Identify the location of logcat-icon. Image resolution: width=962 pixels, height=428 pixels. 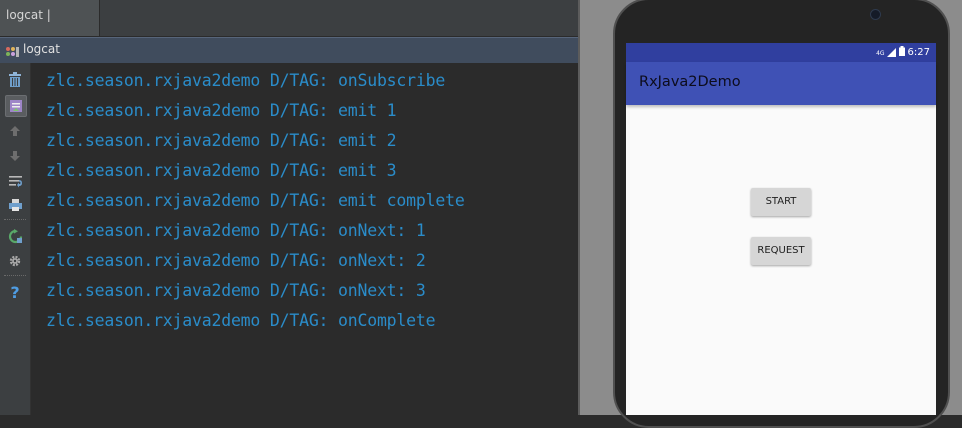
(12, 50).